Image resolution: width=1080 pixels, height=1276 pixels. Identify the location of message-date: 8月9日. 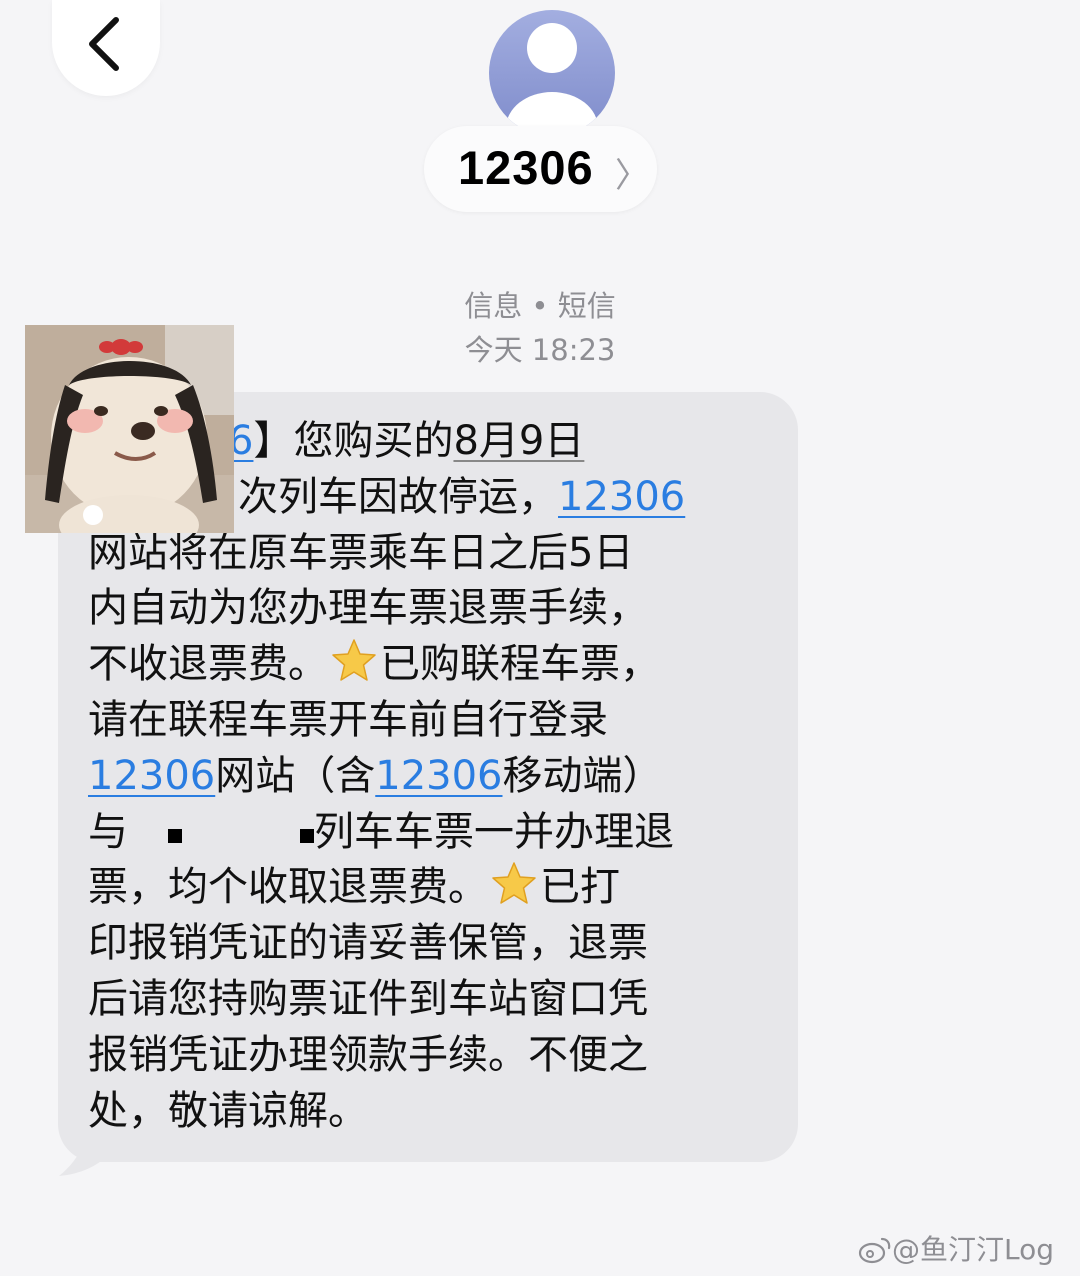
(519, 441).